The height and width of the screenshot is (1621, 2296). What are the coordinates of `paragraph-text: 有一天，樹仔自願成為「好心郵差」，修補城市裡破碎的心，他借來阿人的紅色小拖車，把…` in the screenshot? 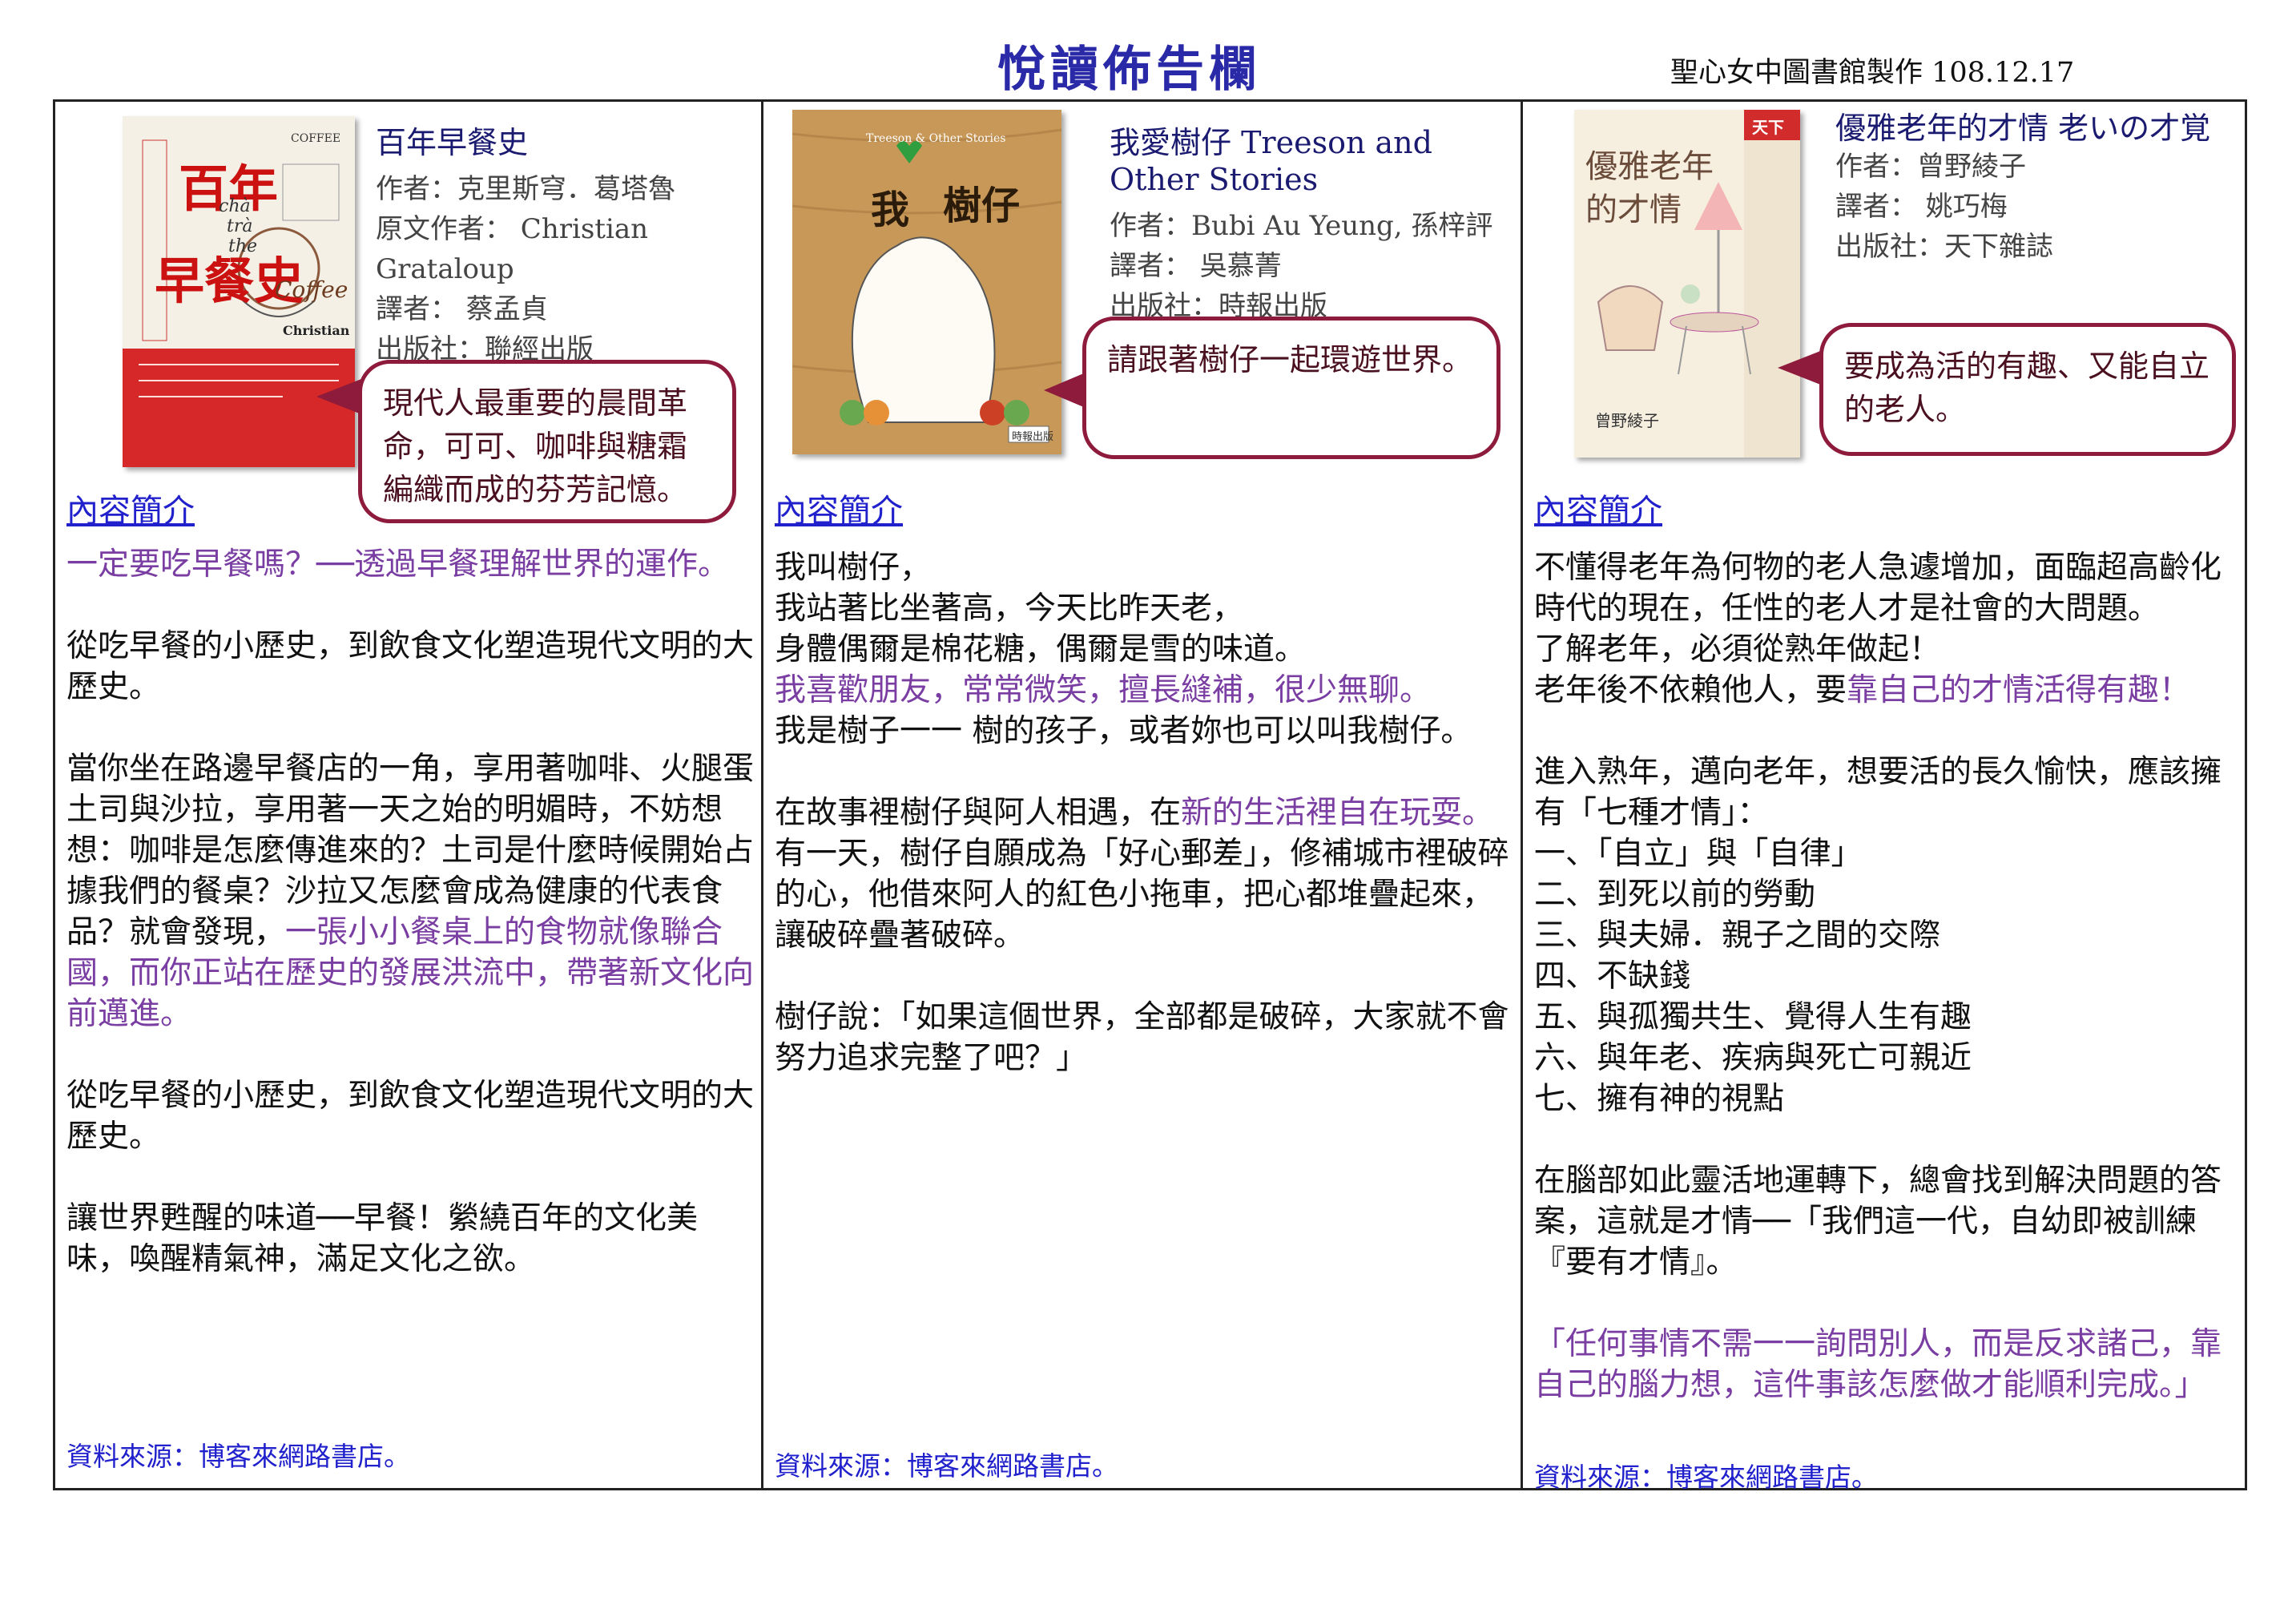 It's located at (1142, 895).